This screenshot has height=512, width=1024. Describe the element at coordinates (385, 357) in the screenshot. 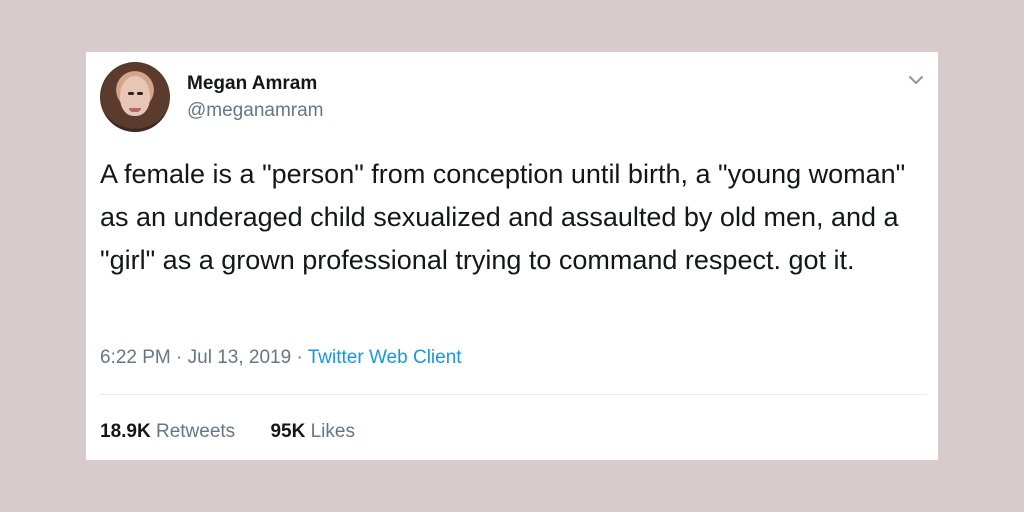

I see `tweet-client-link: Twitter Web Client` at that location.